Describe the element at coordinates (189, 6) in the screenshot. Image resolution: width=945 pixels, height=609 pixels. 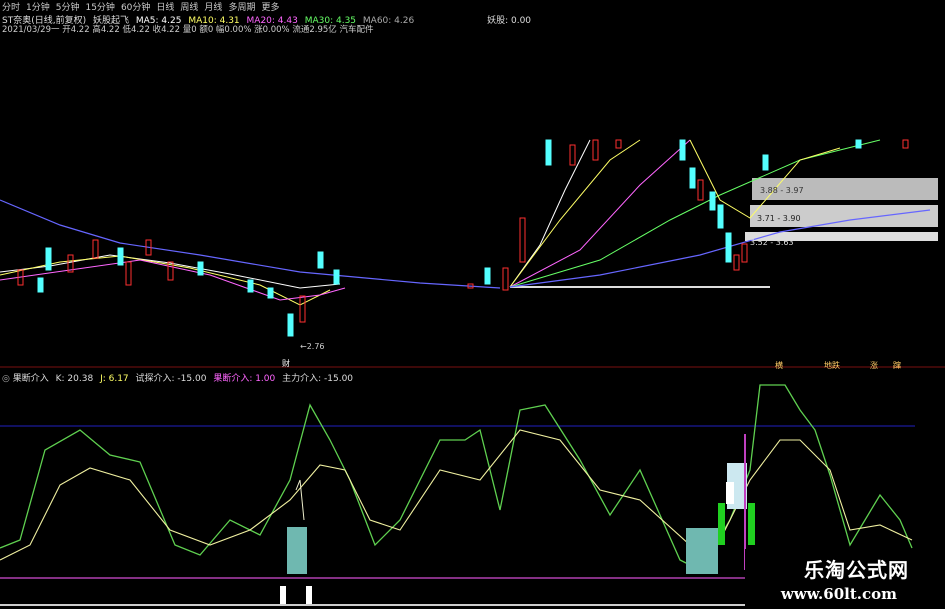
I see `period-tab-6: 周线` at that location.